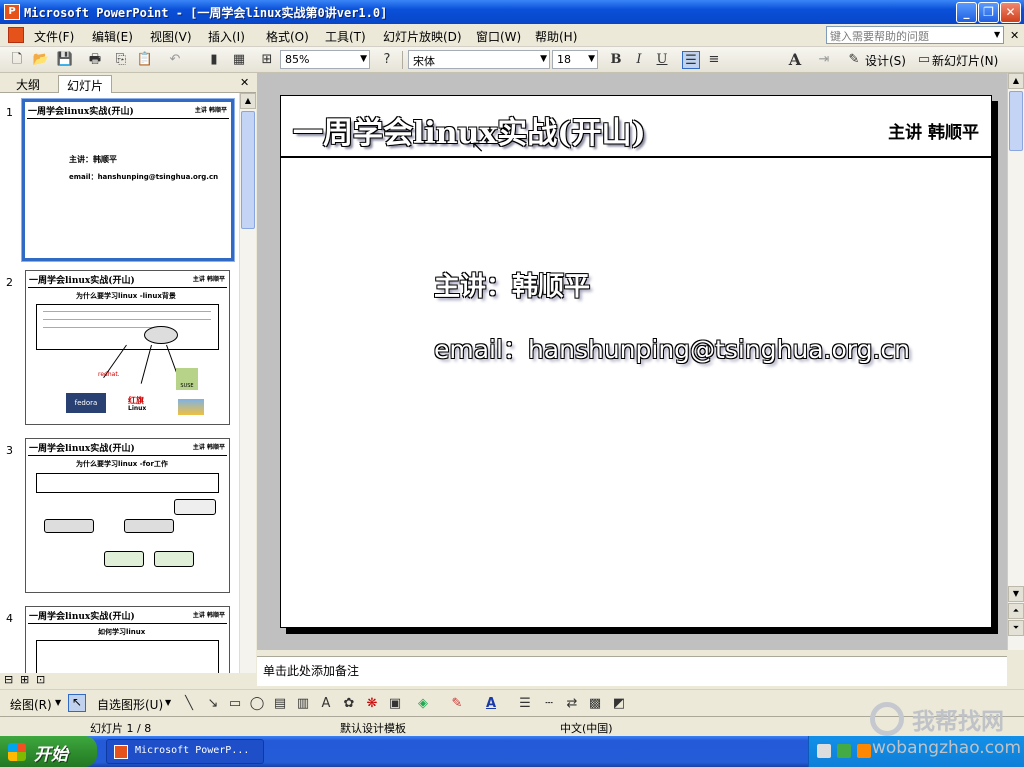 The image size is (1024, 767). I want to click on save-icon: 💾, so click(65, 60).